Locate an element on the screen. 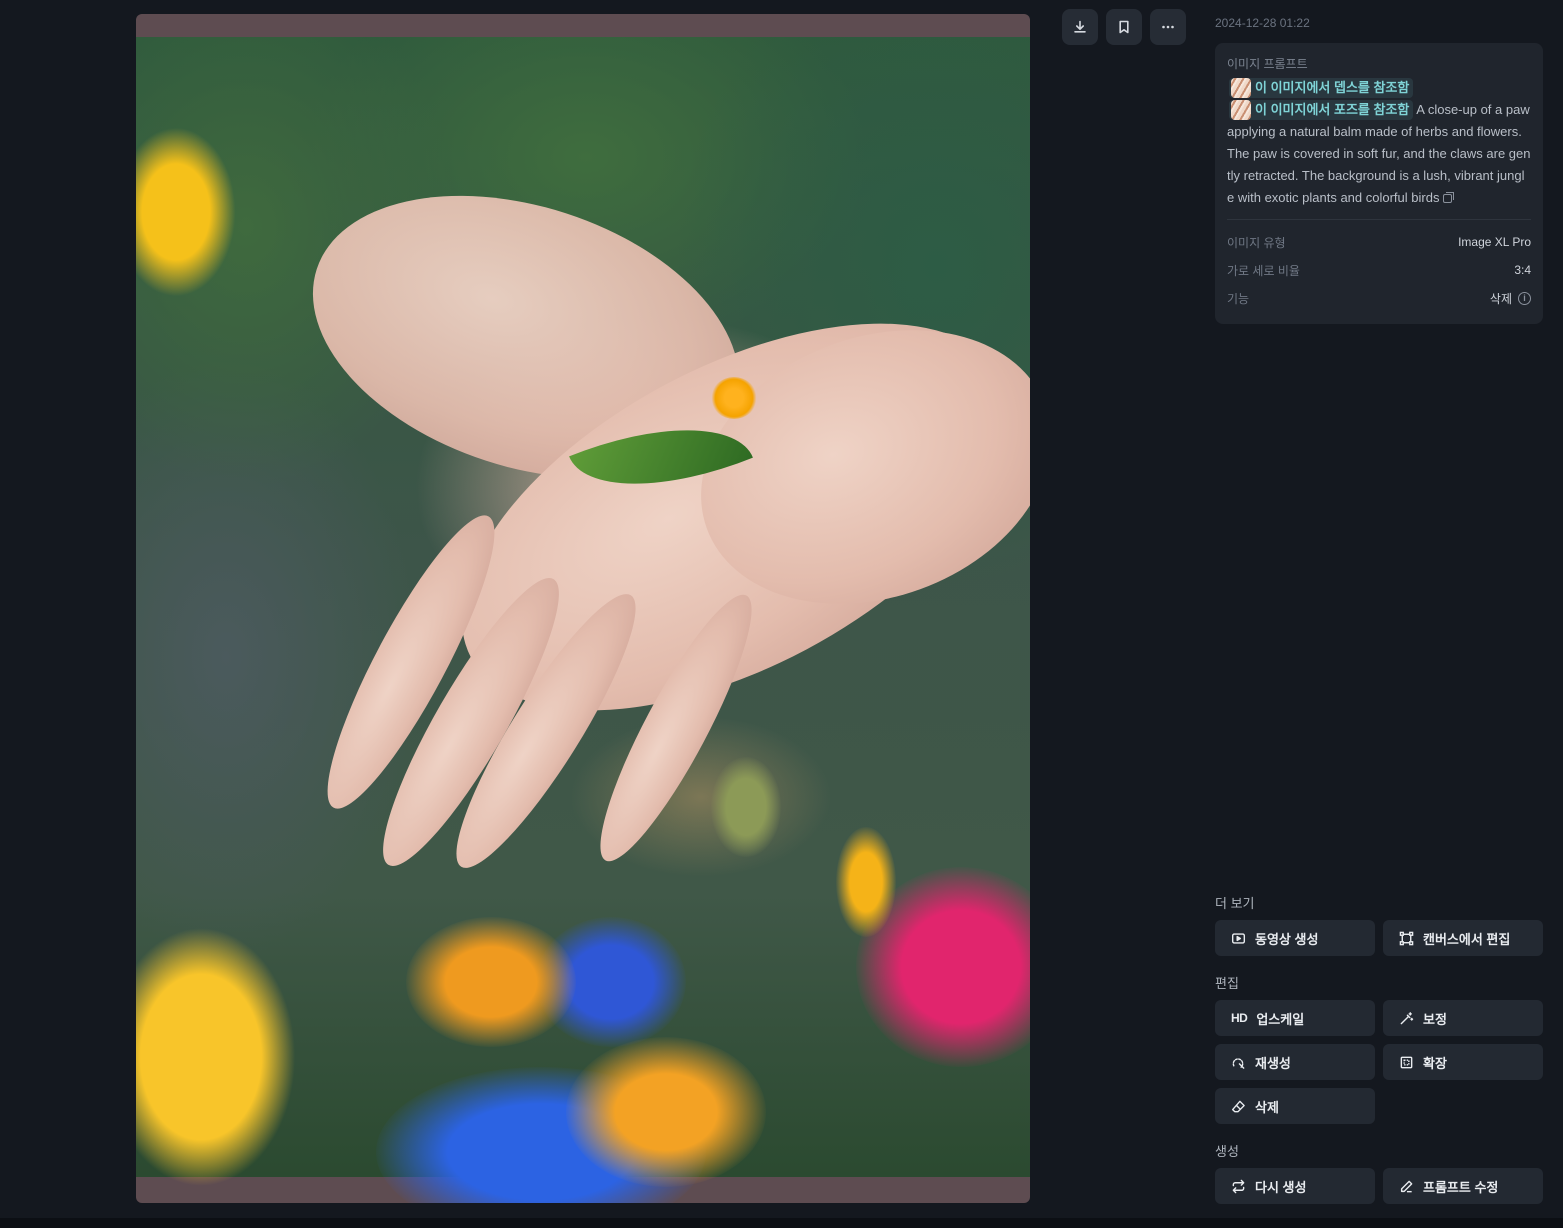 This screenshot has height=1228, width=1563. depth-reference-chip: 이 이미지에서 뎁스를 참조함 is located at coordinates (1321, 87).